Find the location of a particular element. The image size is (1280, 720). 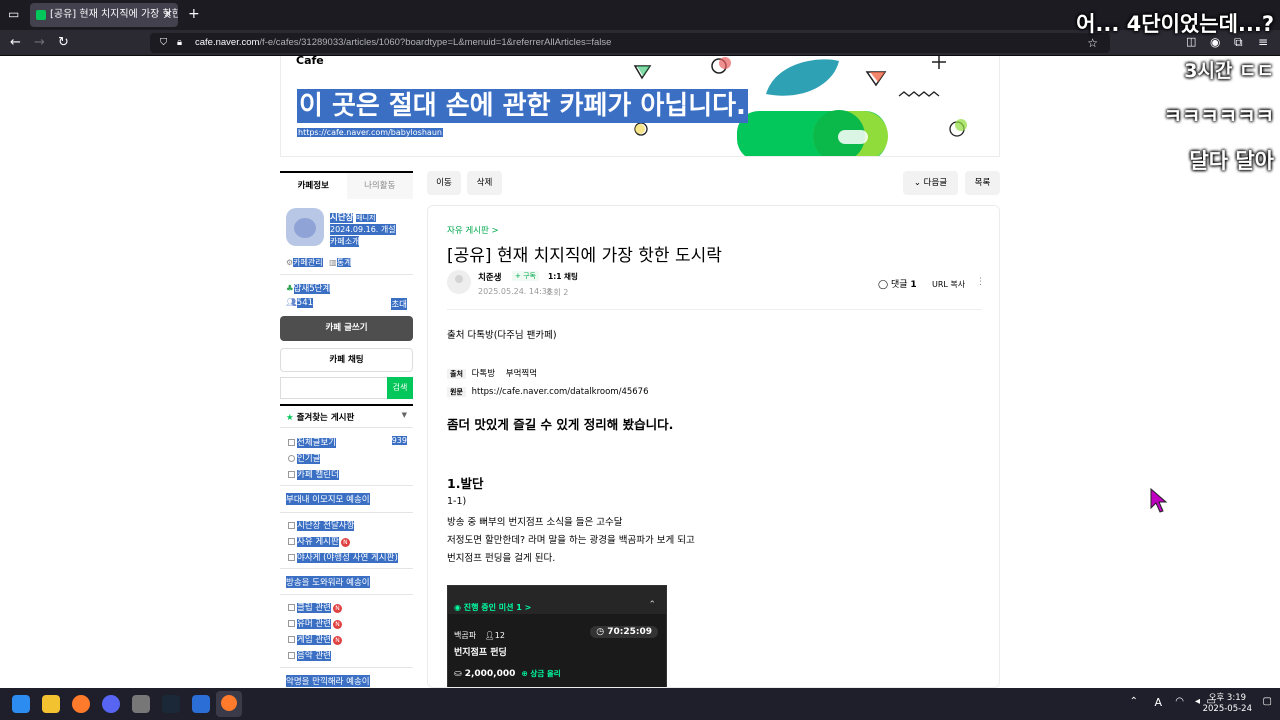

comments-label: 댓글 is located at coordinates (899, 285).